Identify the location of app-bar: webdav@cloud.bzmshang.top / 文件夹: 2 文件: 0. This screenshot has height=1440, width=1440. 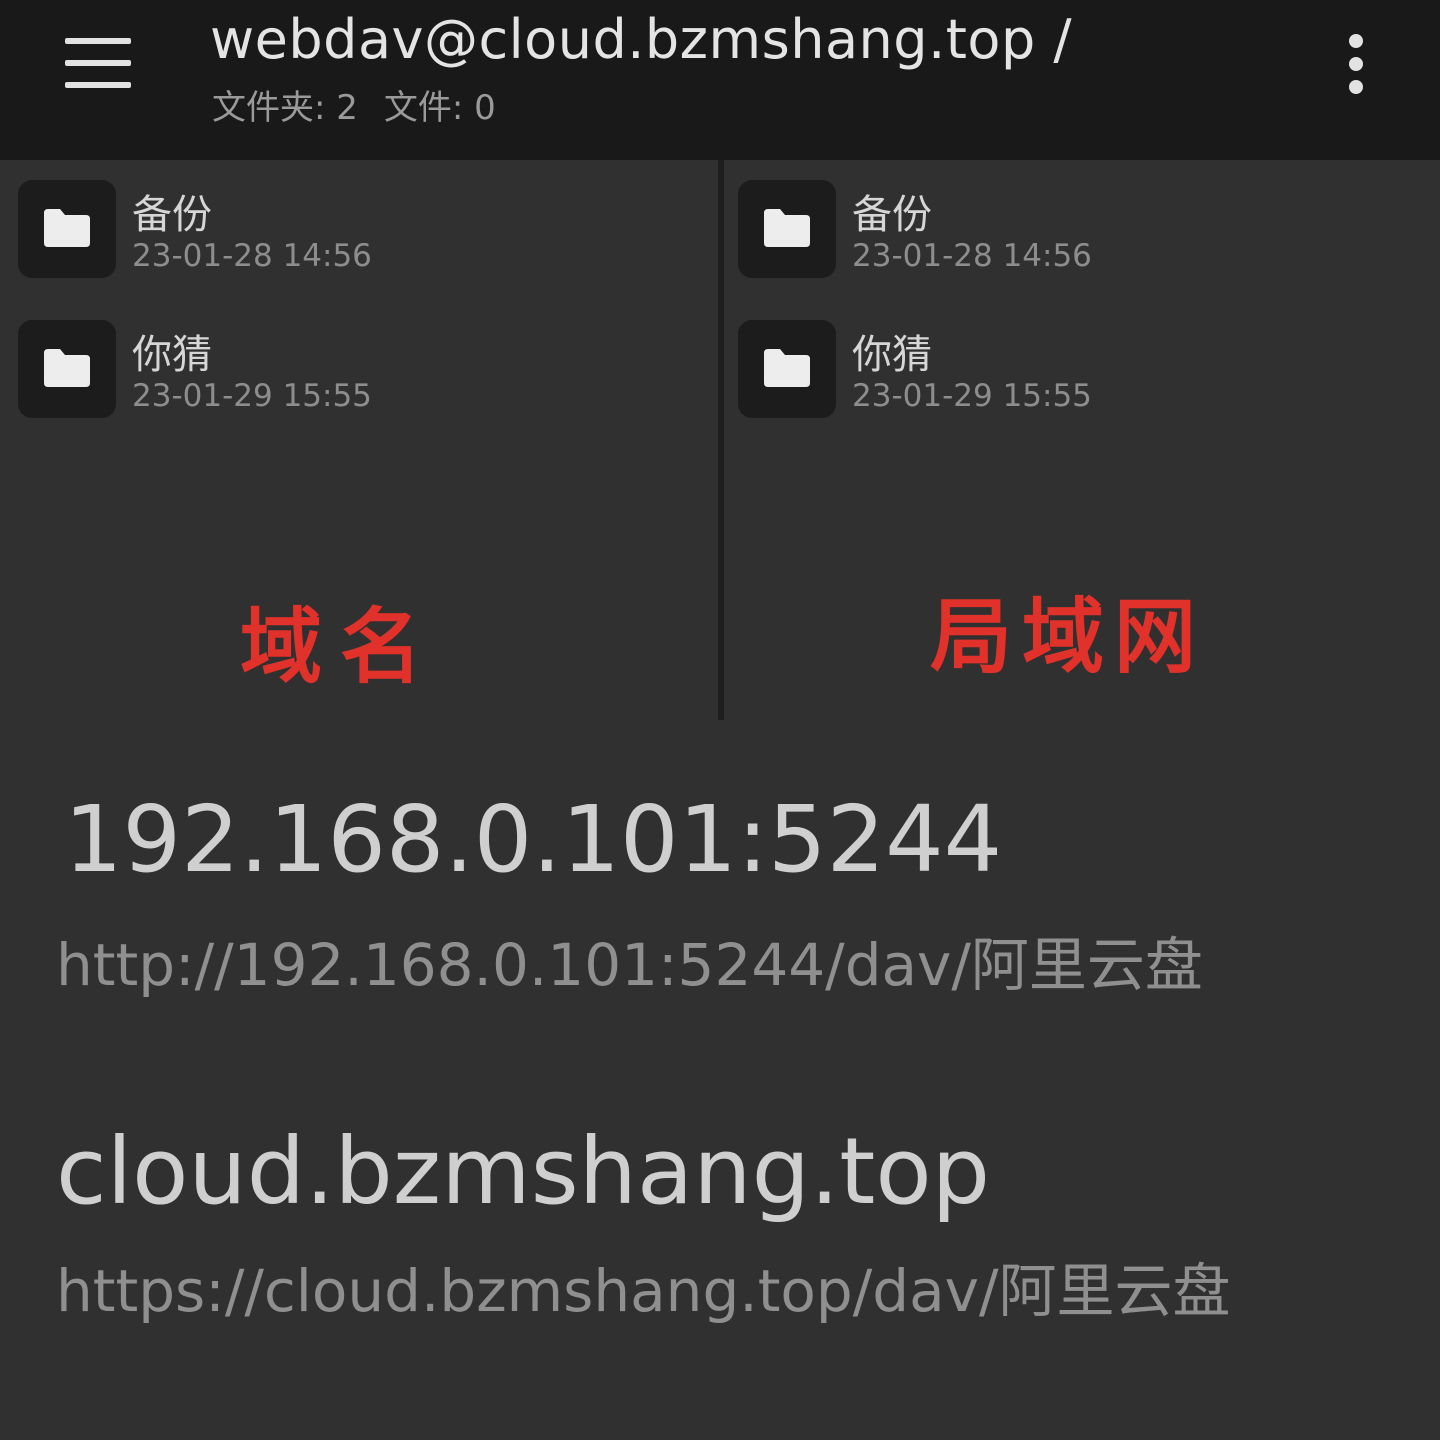
(720, 80).